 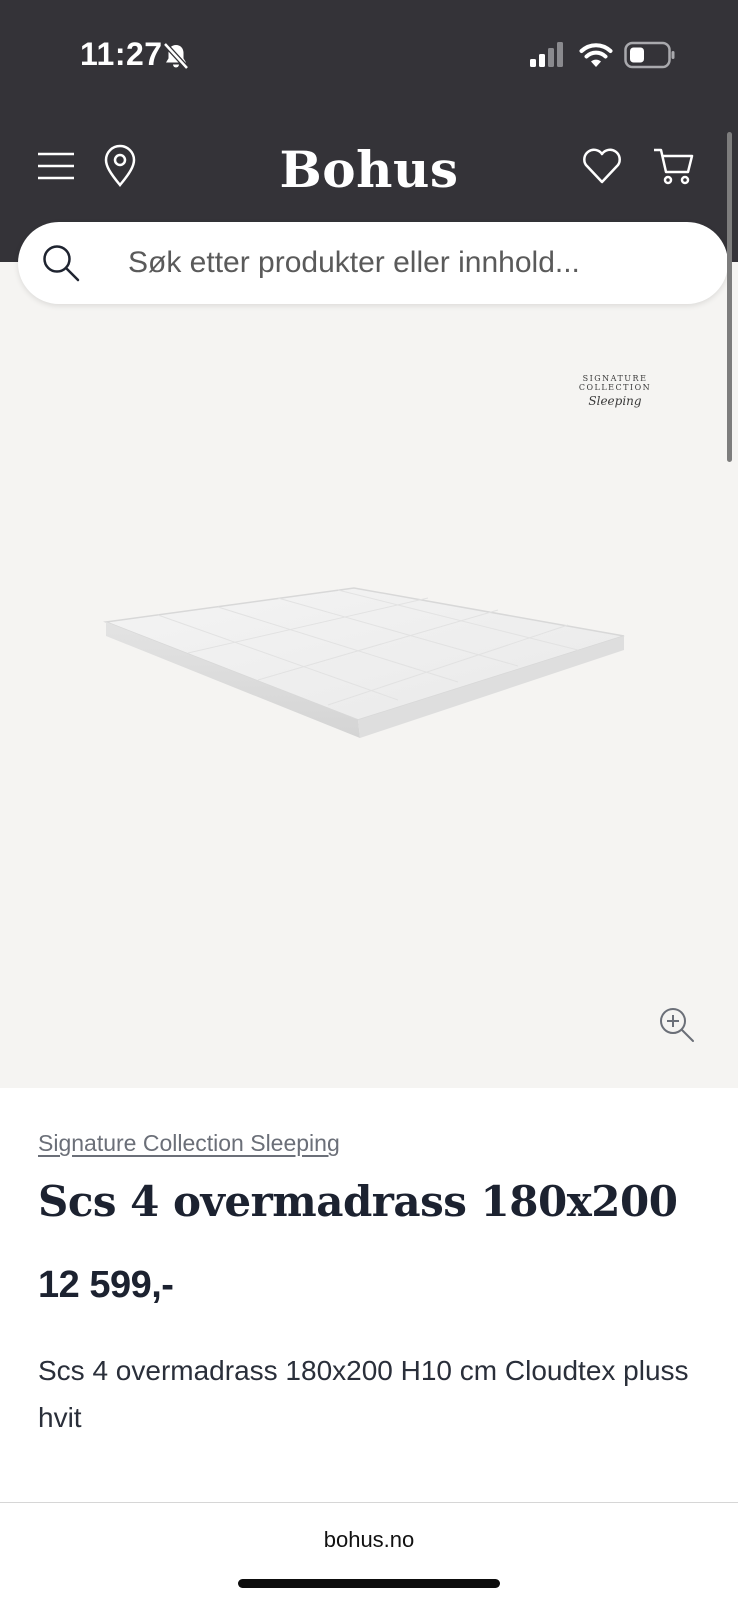 What do you see at coordinates (364, 662) in the screenshot?
I see `mattress-image` at bounding box center [364, 662].